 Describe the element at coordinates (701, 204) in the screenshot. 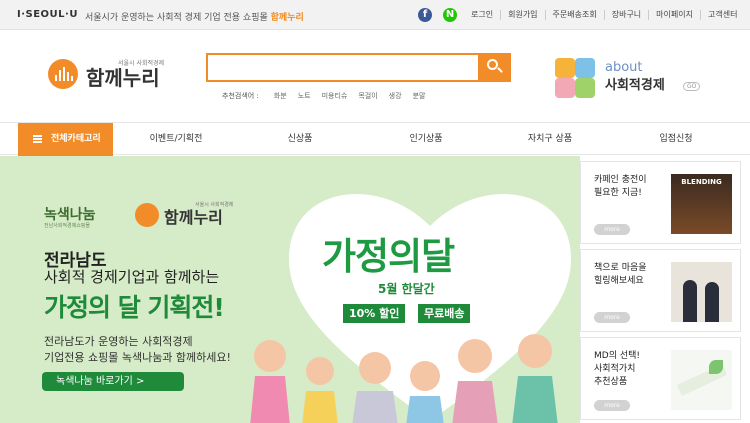

I see `coffee-image: BLENDING` at that location.